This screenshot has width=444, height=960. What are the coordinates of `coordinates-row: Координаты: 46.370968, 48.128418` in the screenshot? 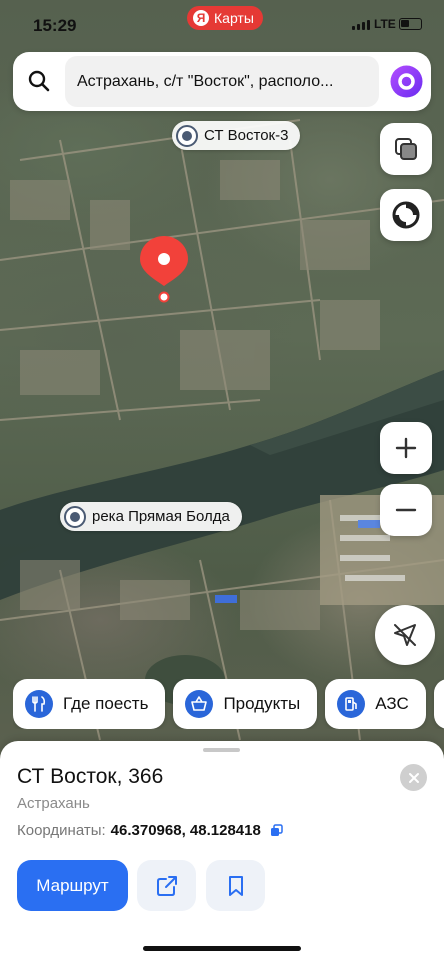 It's located at (150, 830).